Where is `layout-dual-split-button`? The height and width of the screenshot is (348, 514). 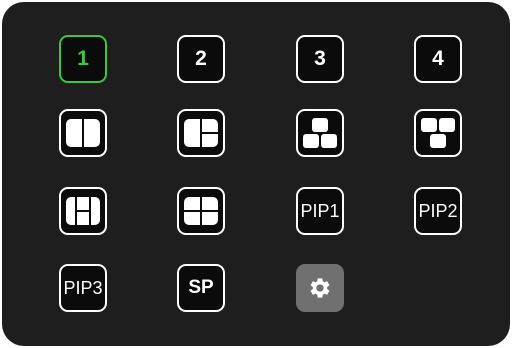 layout-dual-split-button is located at coordinates (83, 133).